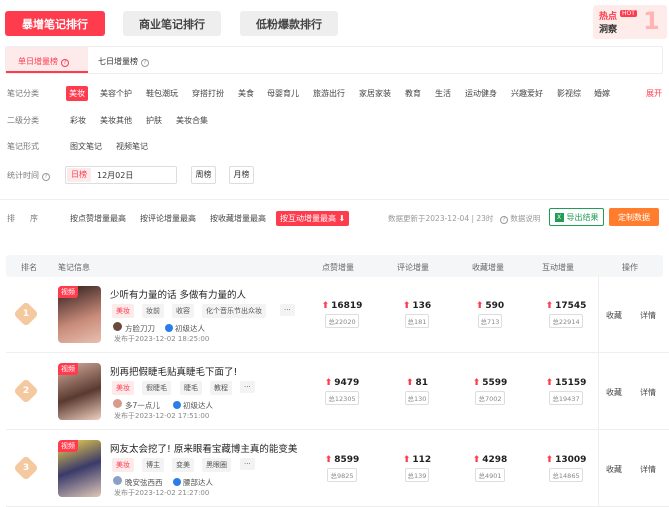 This screenshot has height=507, width=669. What do you see at coordinates (153, 311) in the screenshot?
I see `note-tag: 妆前` at bounding box center [153, 311].